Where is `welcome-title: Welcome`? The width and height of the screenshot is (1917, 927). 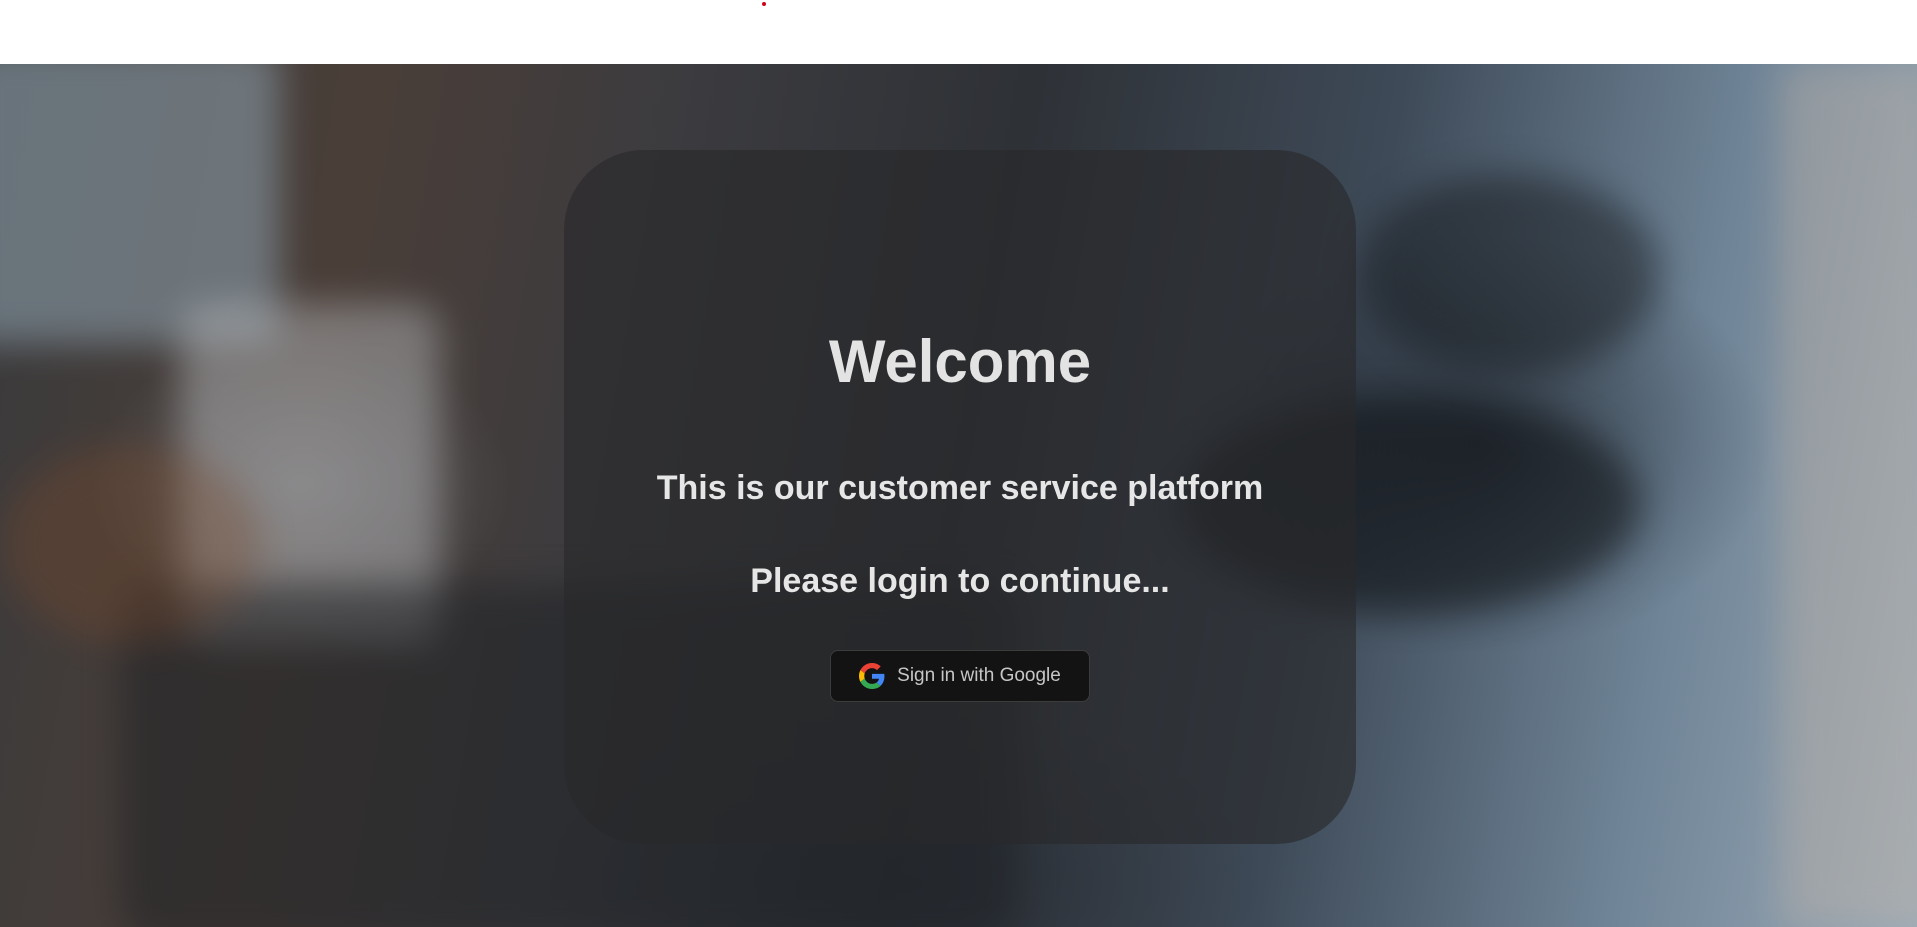 welcome-title: Welcome is located at coordinates (960, 361).